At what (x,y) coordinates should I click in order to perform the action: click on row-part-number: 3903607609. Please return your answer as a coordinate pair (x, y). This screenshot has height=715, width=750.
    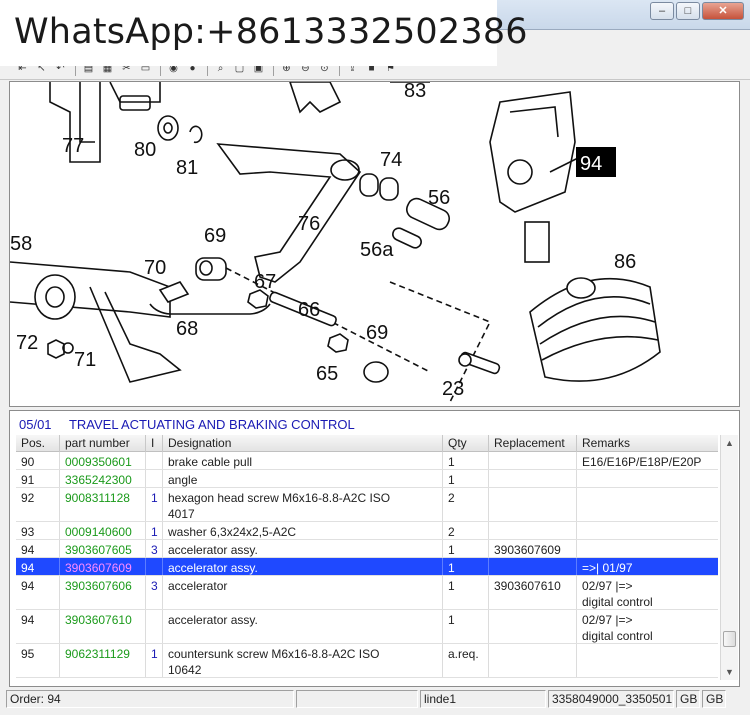
    Looking at the image, I should click on (103, 566).